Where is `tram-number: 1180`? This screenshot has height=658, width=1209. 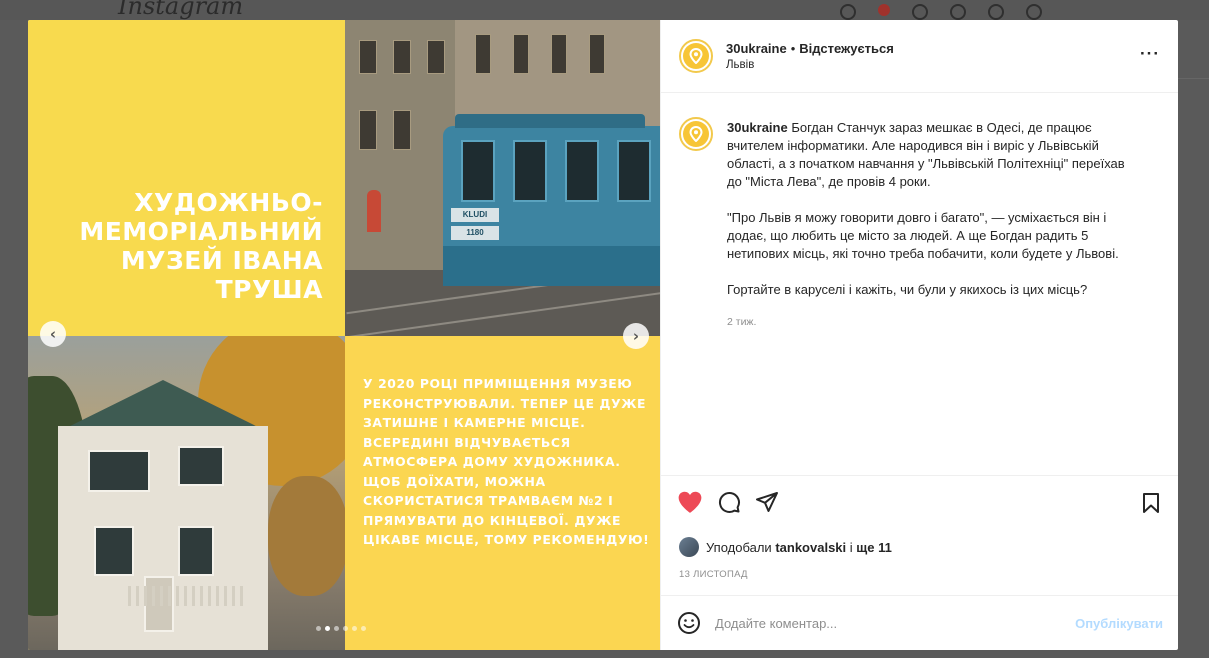
tram-number: 1180 is located at coordinates (475, 233).